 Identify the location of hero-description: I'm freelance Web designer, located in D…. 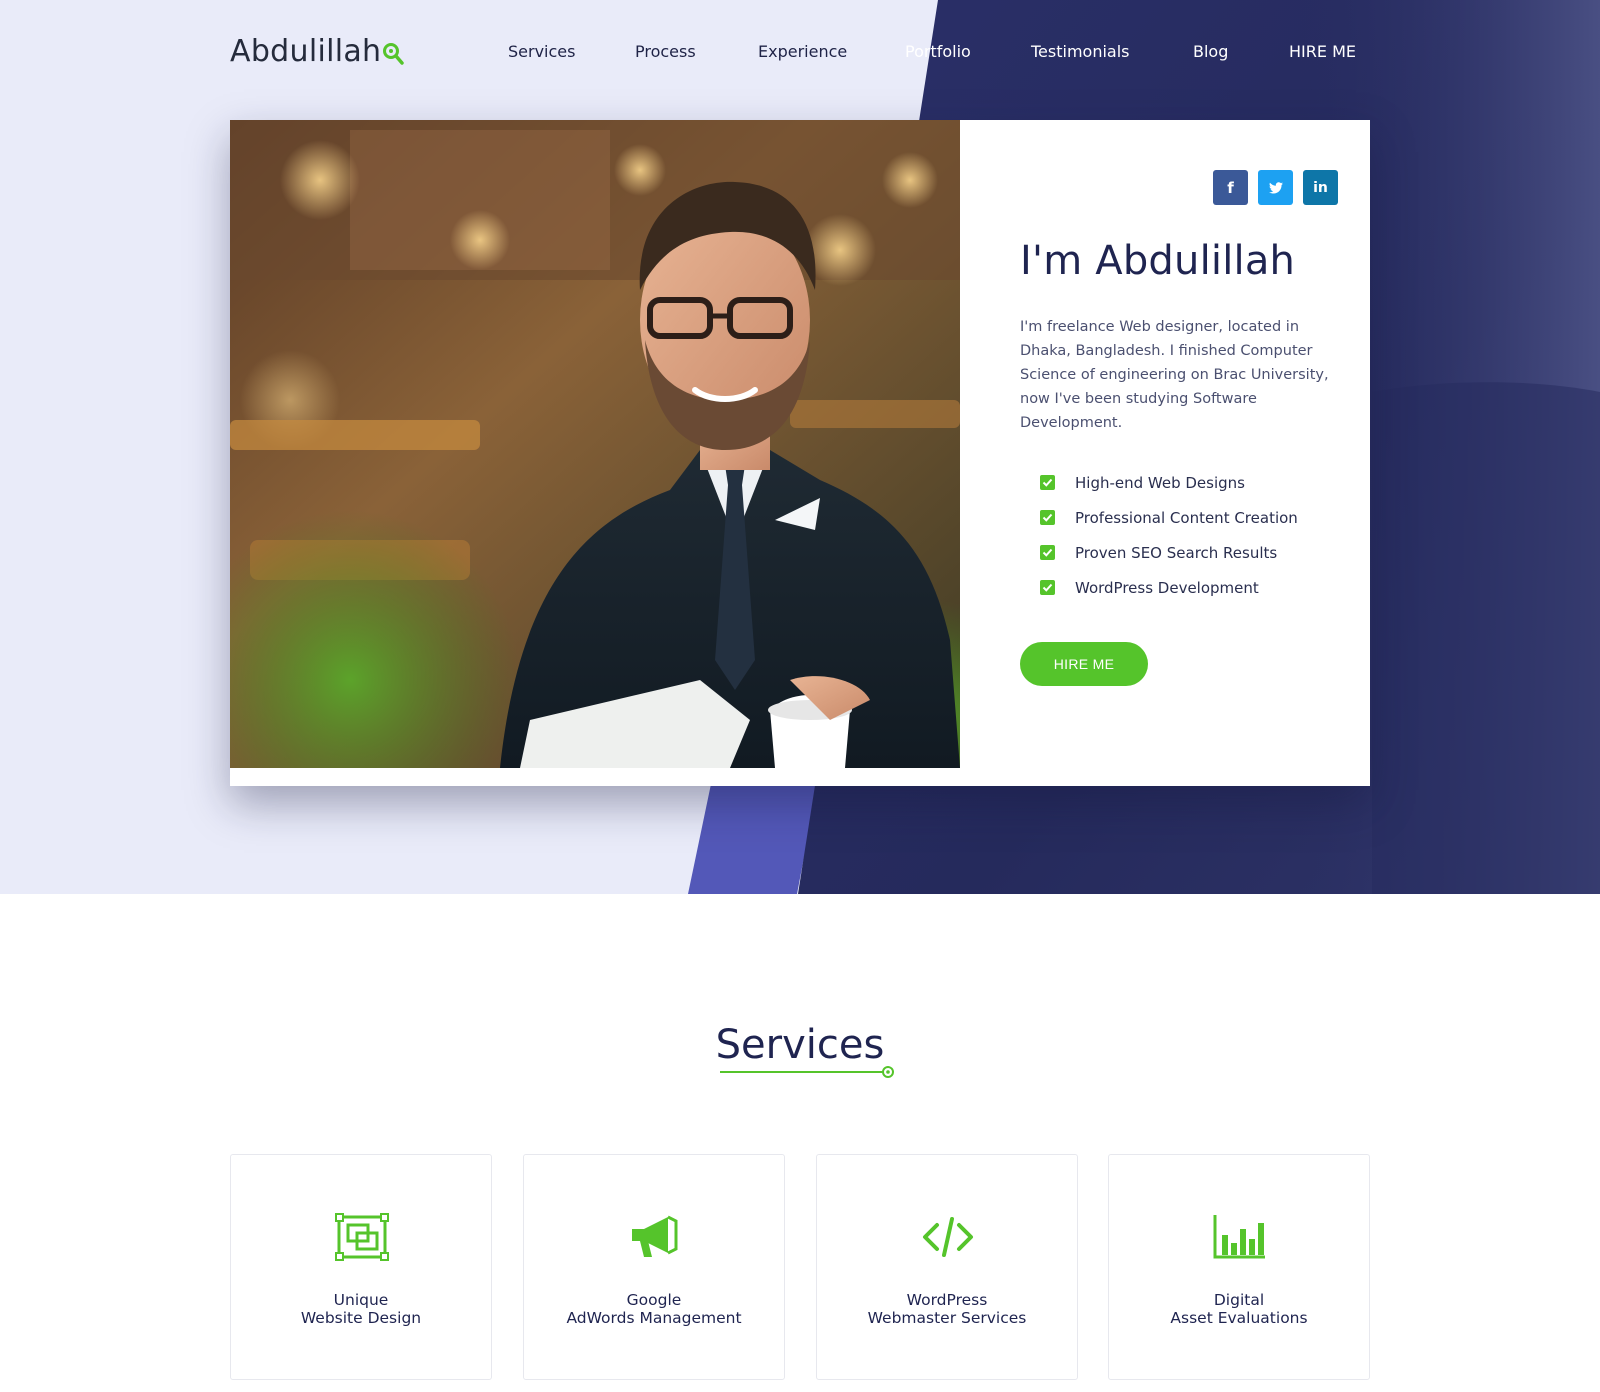
(1174, 375).